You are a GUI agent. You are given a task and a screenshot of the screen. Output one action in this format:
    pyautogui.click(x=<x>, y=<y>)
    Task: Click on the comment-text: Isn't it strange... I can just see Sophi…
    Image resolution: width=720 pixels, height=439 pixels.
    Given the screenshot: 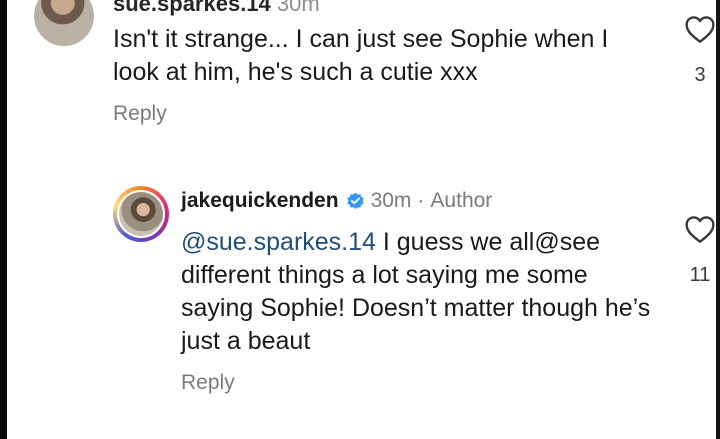 What is the action you would take?
    pyautogui.click(x=361, y=55)
    